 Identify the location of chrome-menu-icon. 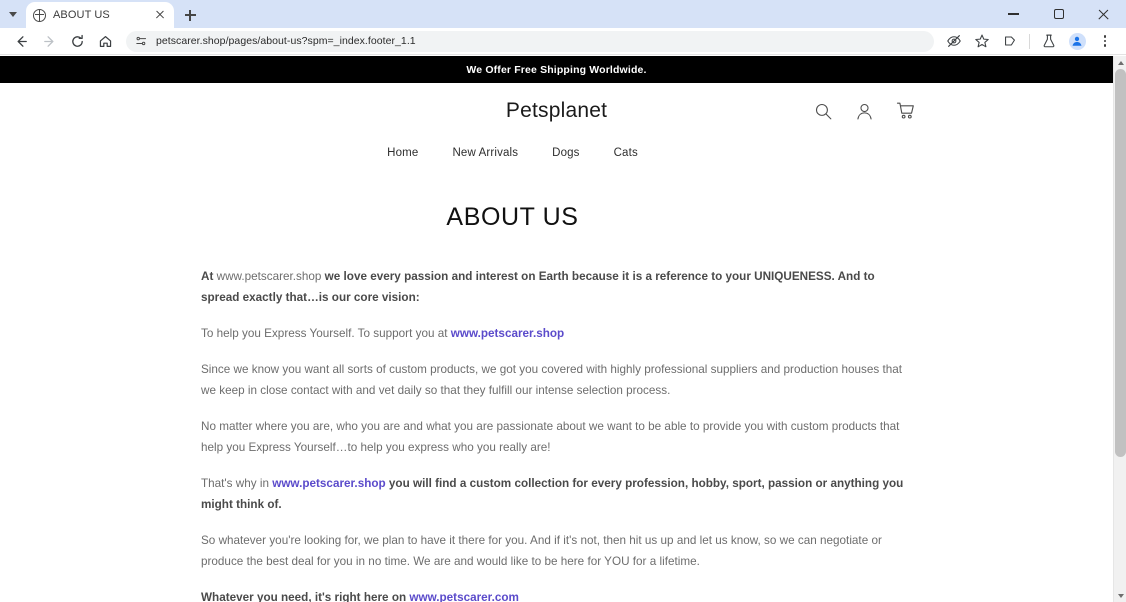
(1105, 41).